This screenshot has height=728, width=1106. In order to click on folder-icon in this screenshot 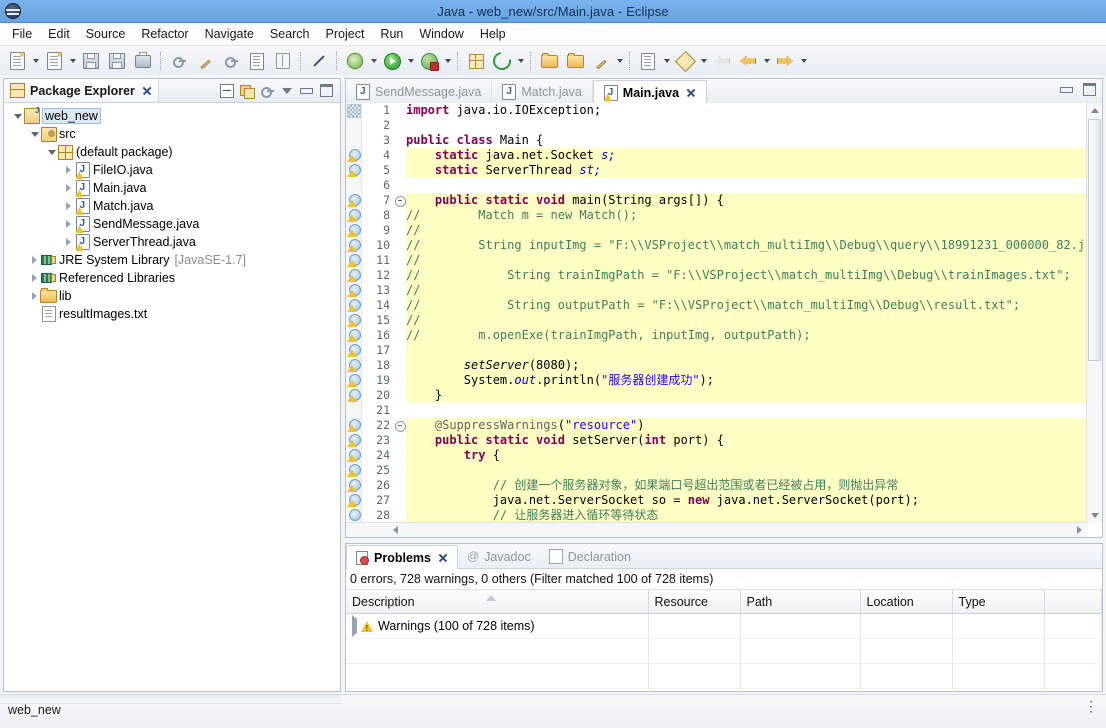, I will do `click(575, 61)`.